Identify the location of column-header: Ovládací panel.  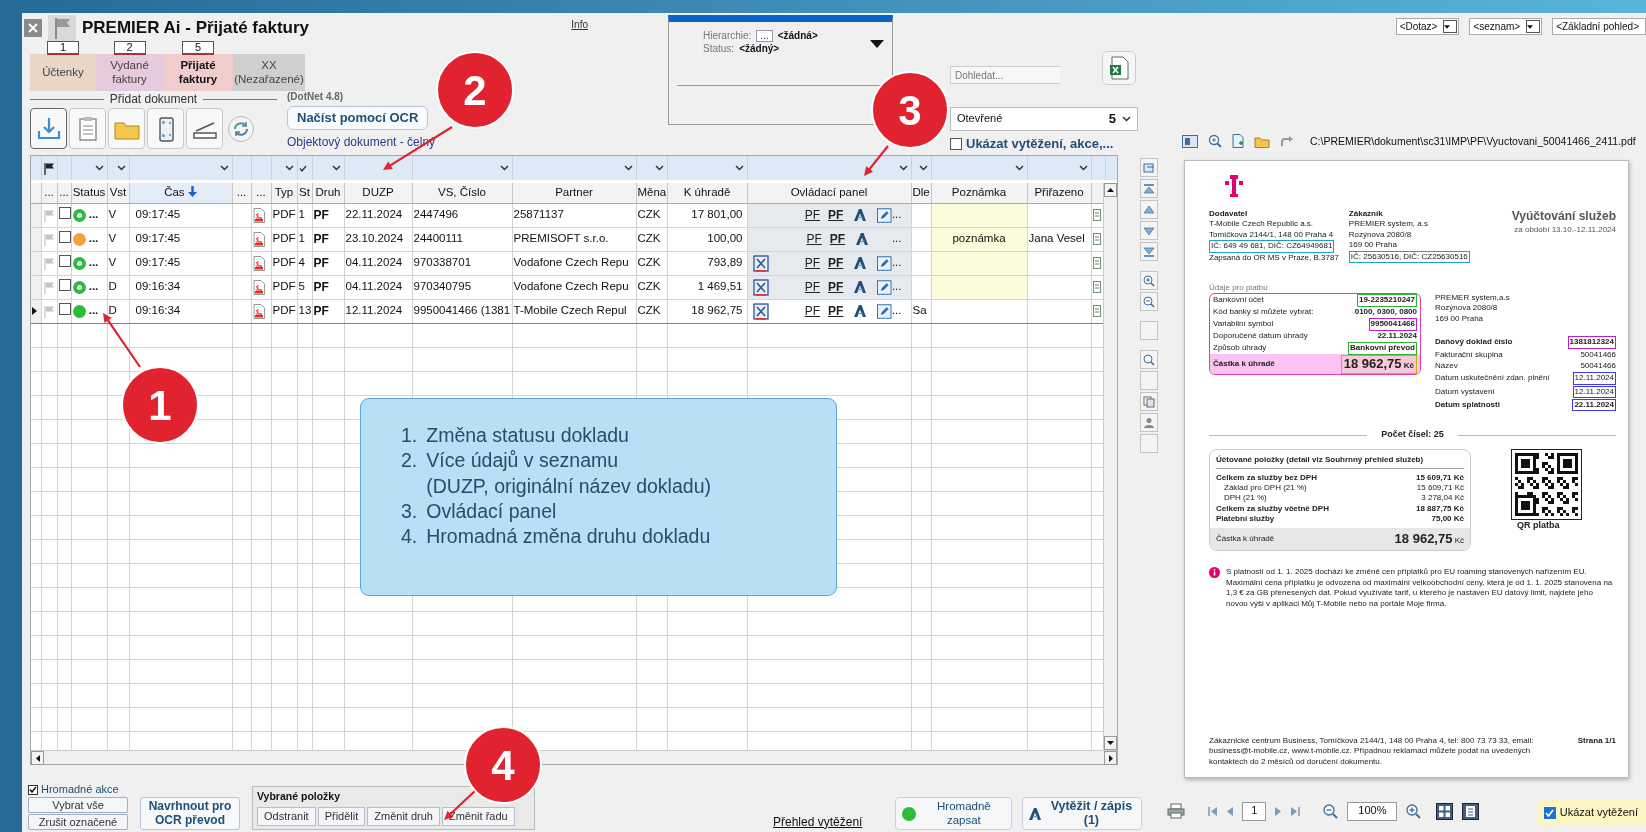
(829, 193).